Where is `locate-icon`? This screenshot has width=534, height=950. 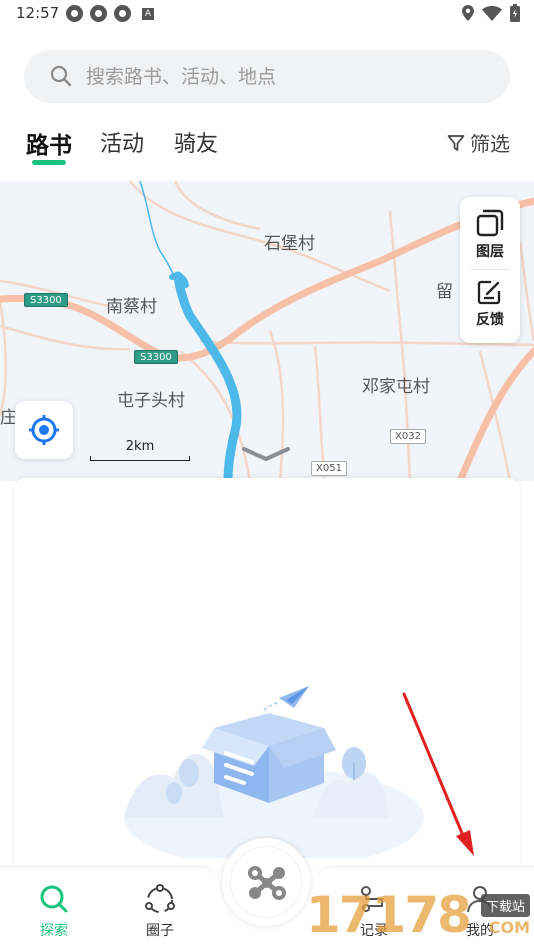 locate-icon is located at coordinates (44, 430).